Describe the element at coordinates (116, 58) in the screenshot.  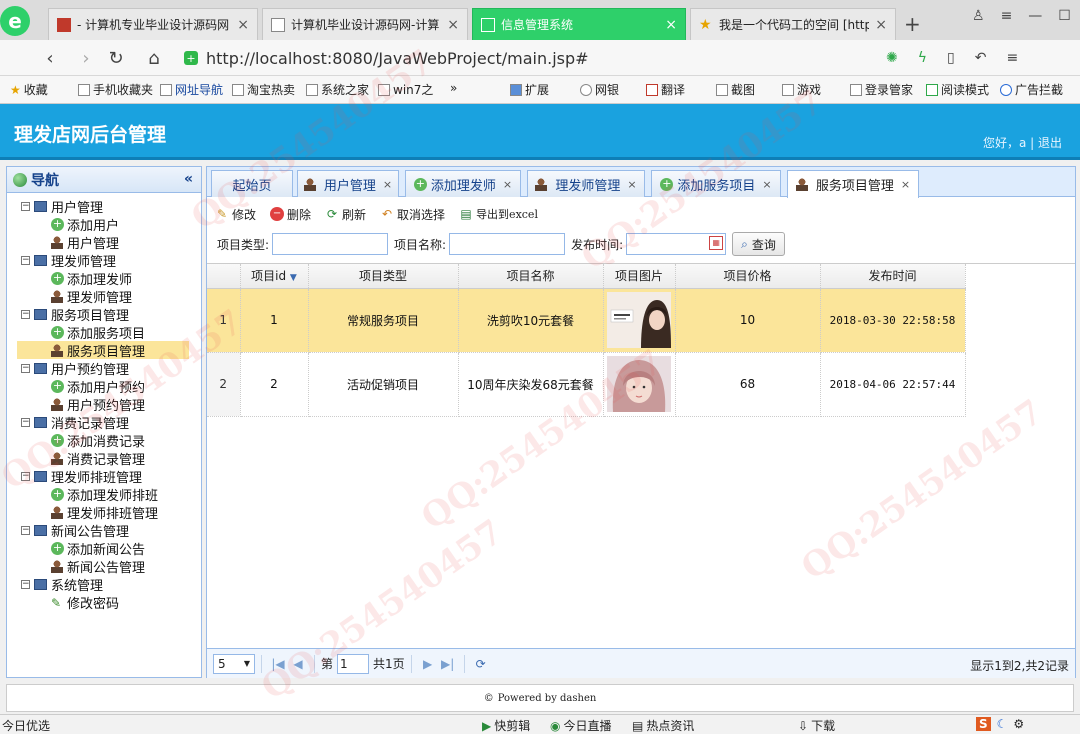
I see `reload-button: ↻` at that location.